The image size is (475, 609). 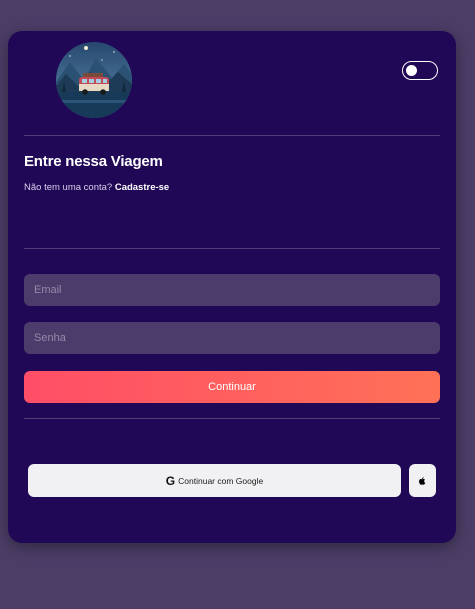 I want to click on password-field, so click(x=232, y=338).